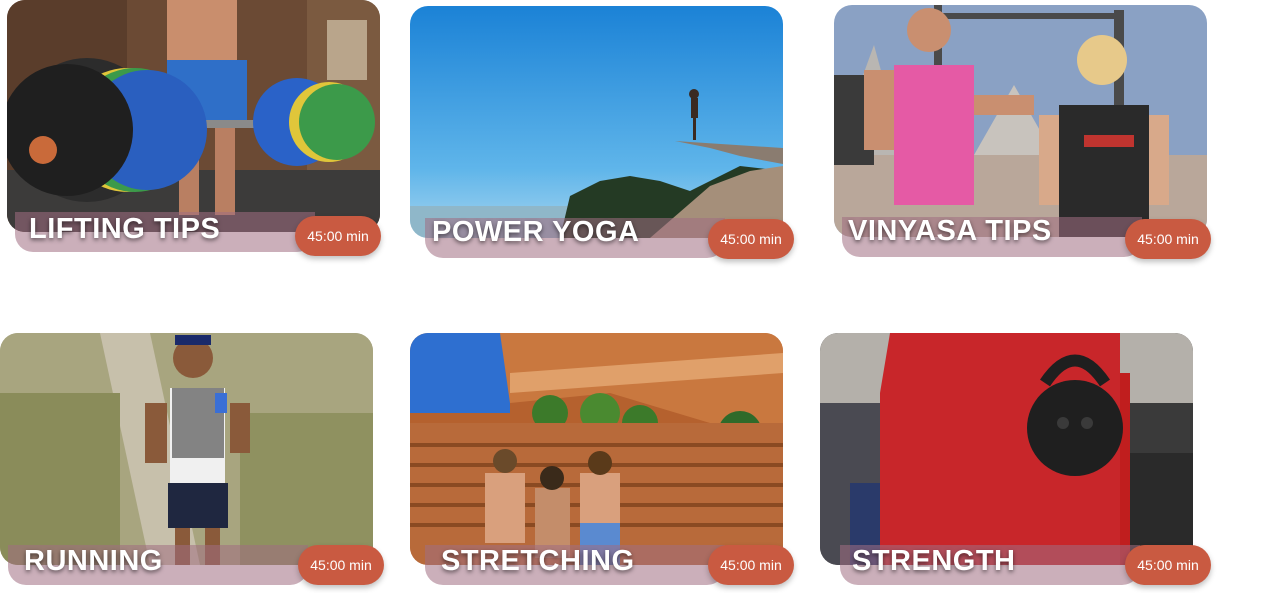  What do you see at coordinates (536, 232) in the screenshot?
I see `workout-title: POWER YOGA` at bounding box center [536, 232].